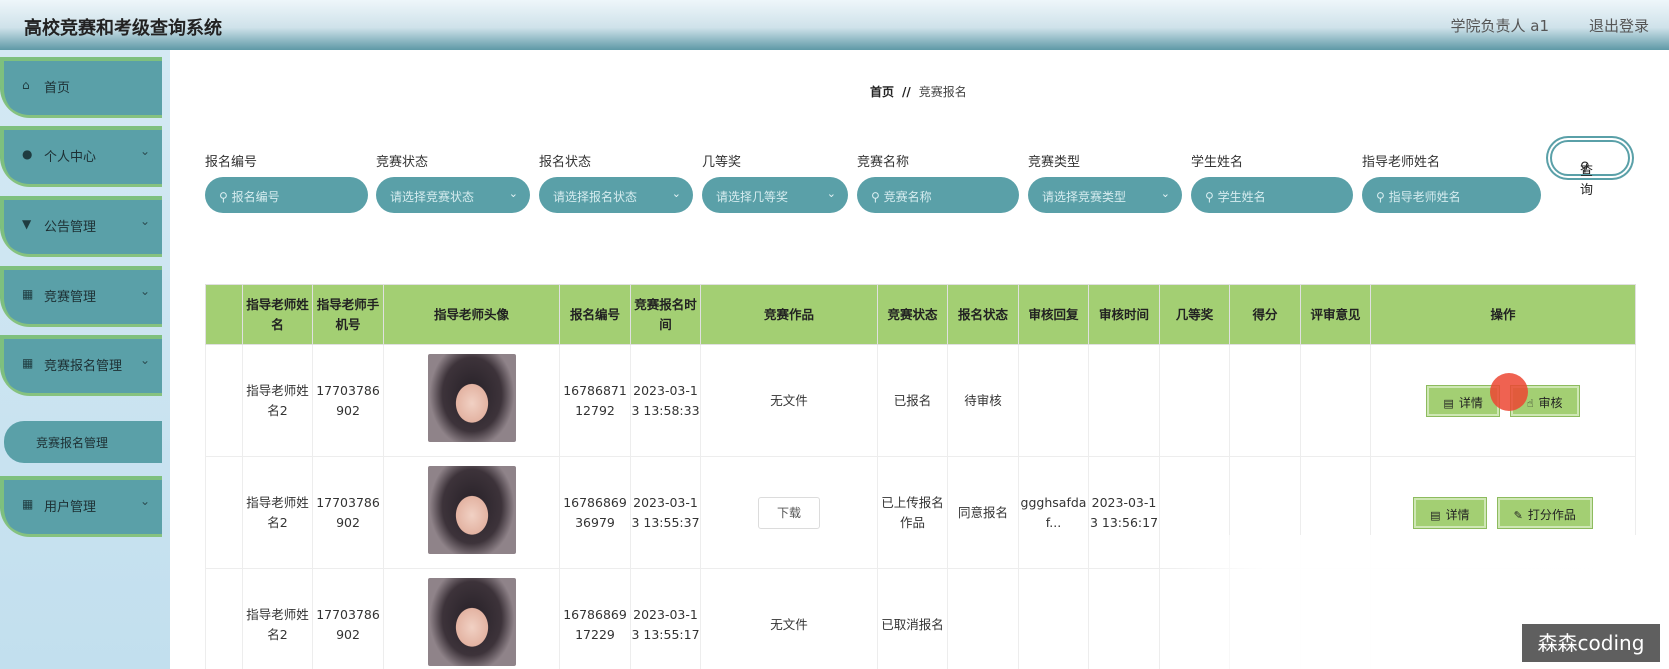  I want to click on sidebar-item-users: ▦ 用户管理 ⌄, so click(81, 505).